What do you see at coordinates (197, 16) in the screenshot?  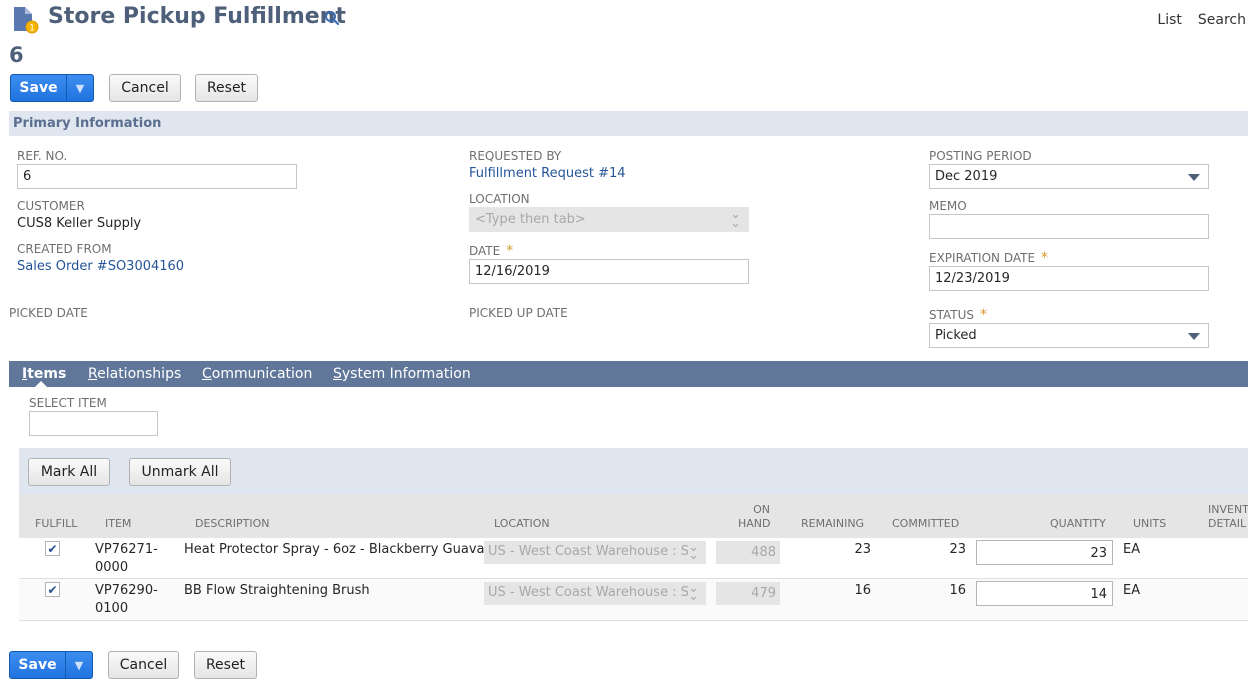 I see `page-title: Store Pickup Fulfillment` at bounding box center [197, 16].